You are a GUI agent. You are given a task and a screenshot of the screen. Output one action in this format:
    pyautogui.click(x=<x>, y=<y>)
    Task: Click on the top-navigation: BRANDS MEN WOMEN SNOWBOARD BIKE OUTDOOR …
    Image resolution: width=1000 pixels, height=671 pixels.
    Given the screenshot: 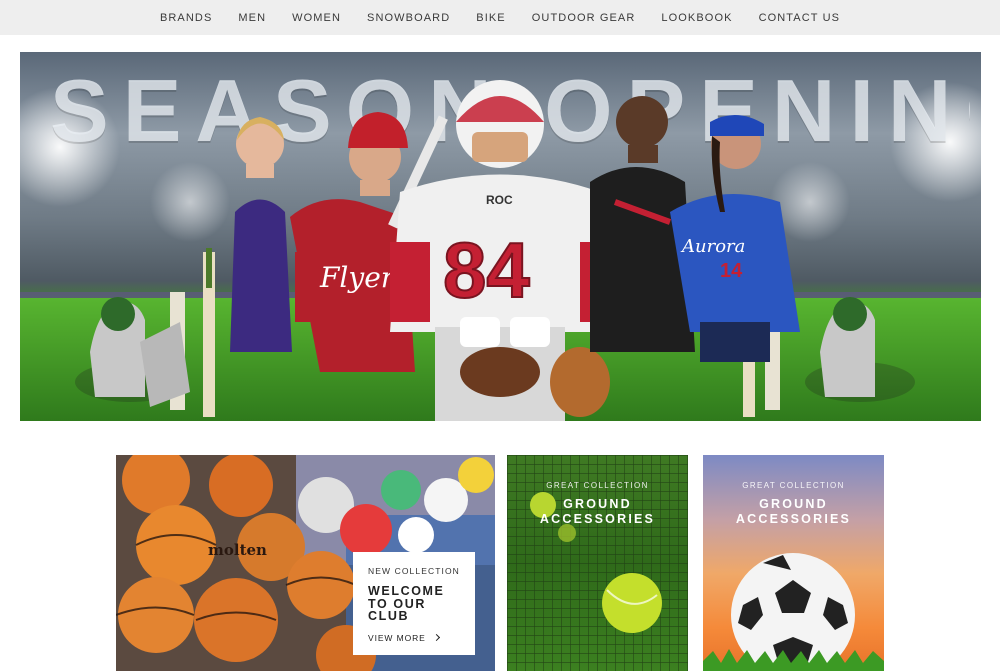 What is the action you would take?
    pyautogui.click(x=500, y=17)
    